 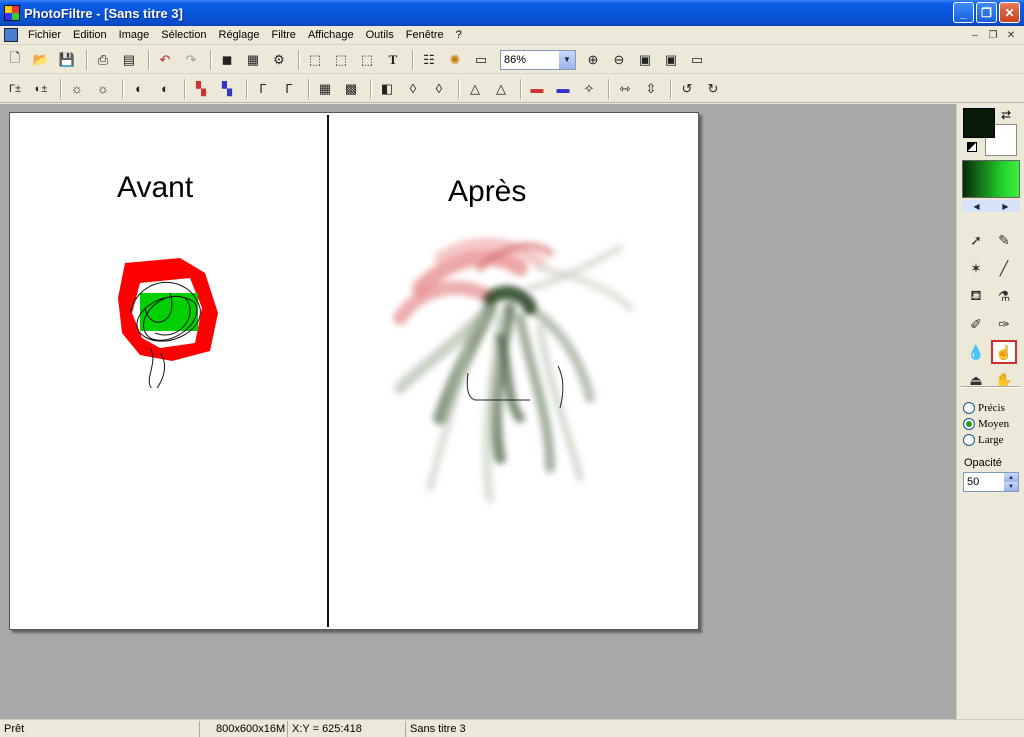 I want to click on clone-stamp-tool: ⏏, so click(x=976, y=380).